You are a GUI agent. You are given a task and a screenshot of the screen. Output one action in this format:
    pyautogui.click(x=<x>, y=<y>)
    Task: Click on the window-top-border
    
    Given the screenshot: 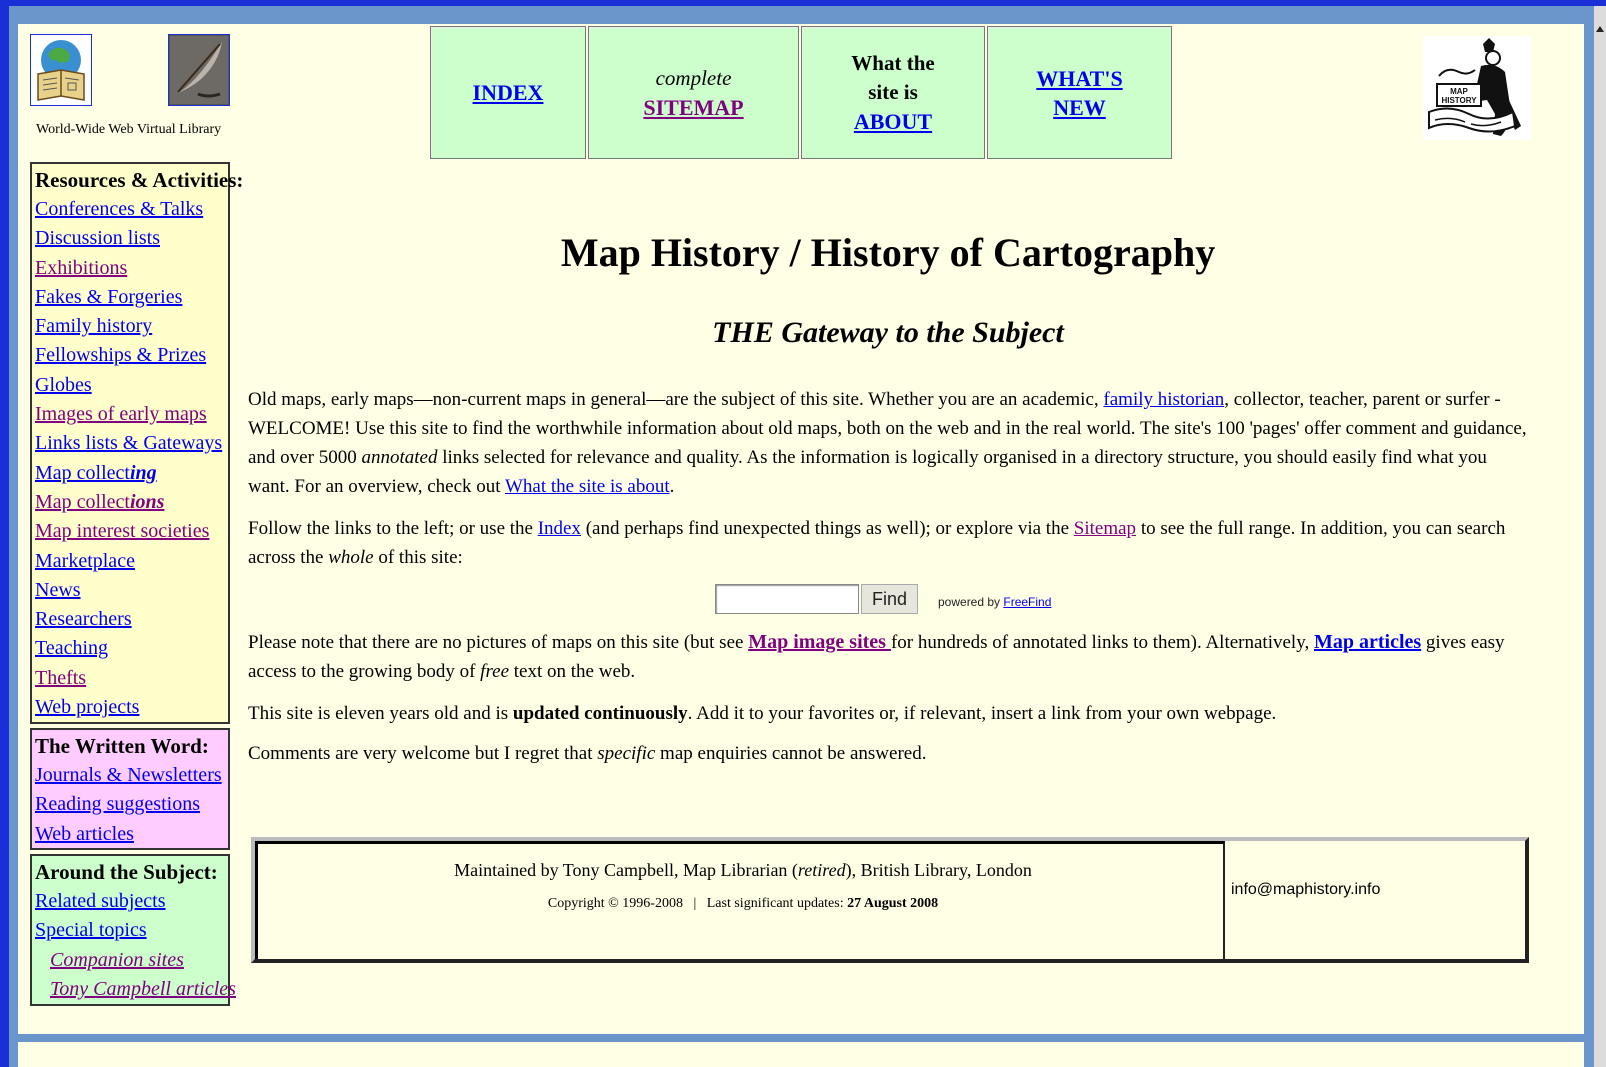 What is the action you would take?
    pyautogui.click(x=803, y=3)
    